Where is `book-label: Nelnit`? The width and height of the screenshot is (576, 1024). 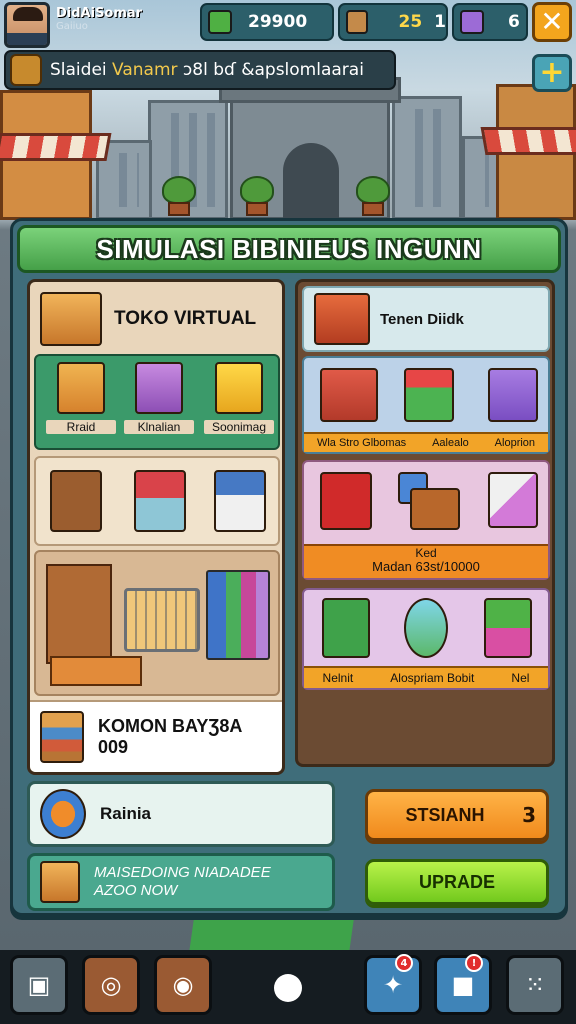 book-label: Nelnit is located at coordinates (338, 678).